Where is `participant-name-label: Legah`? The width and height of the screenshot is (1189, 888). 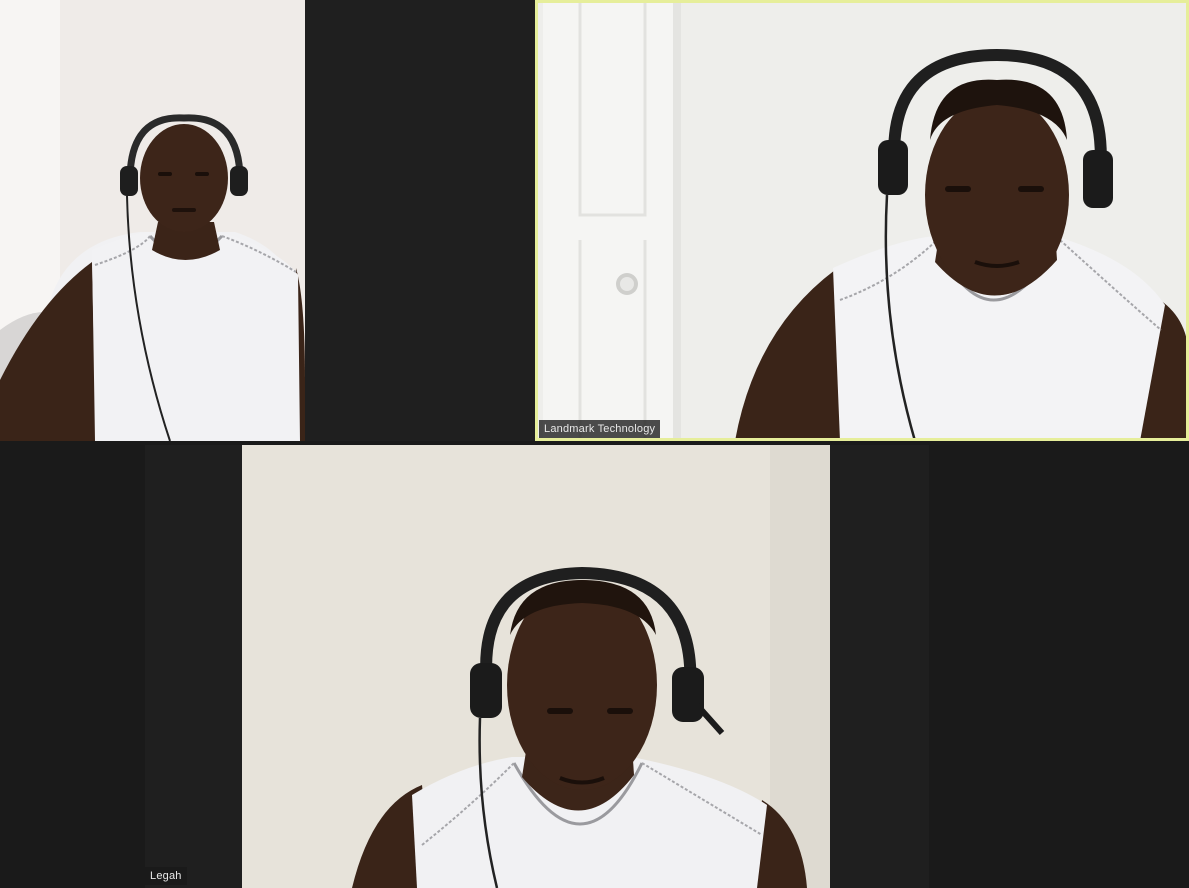
participant-name-label: Legah is located at coordinates (166, 876).